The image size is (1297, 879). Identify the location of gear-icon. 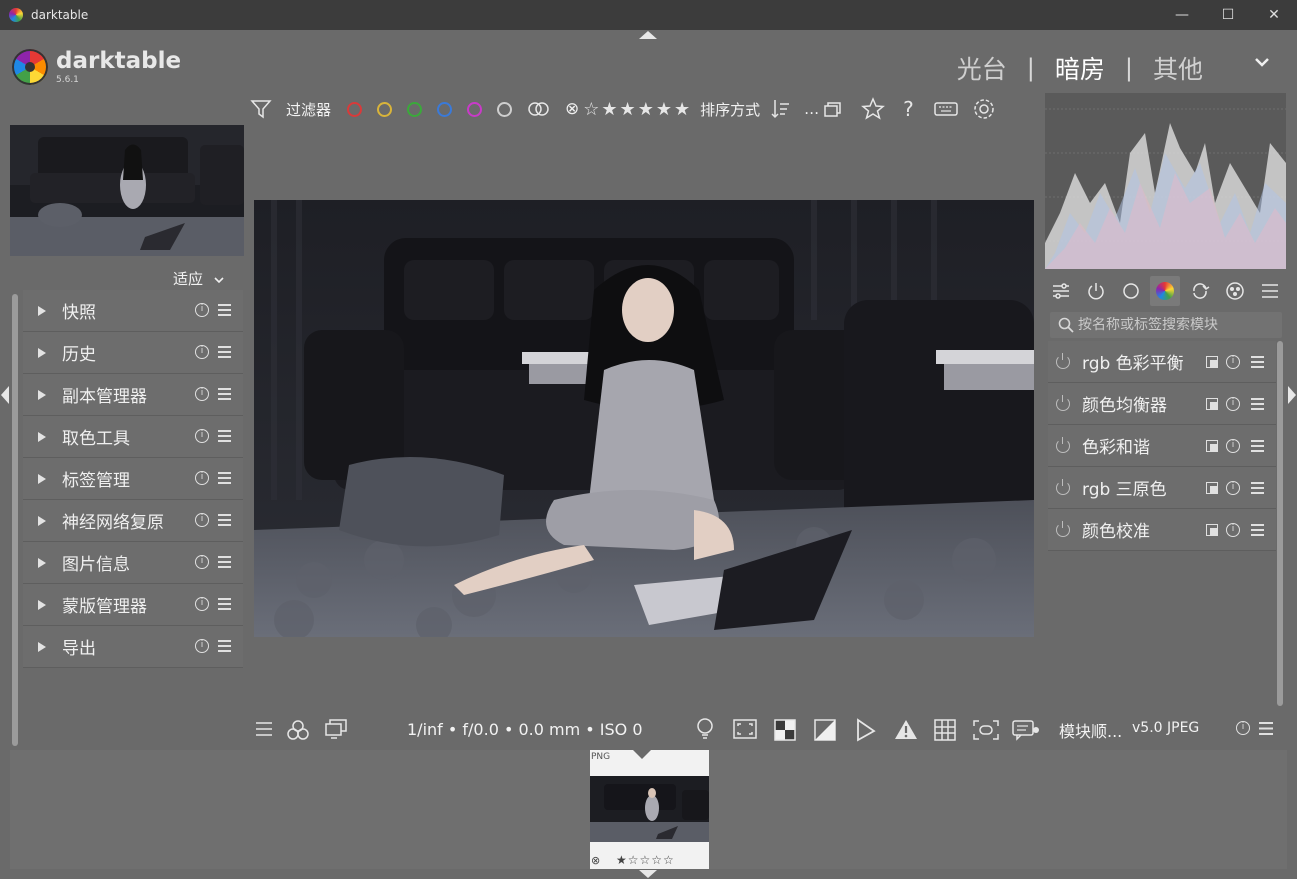
(984, 109).